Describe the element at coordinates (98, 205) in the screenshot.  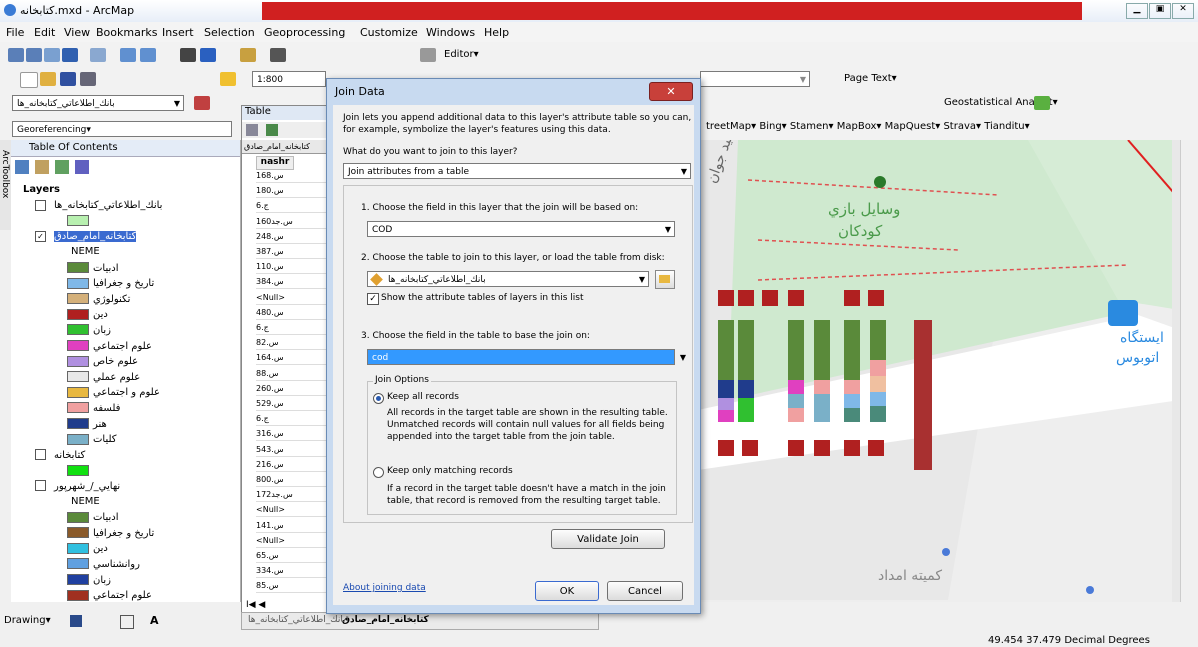
I see `toc-layer-item: بانك_اطلاعاتي_كتابخانه_ها` at that location.